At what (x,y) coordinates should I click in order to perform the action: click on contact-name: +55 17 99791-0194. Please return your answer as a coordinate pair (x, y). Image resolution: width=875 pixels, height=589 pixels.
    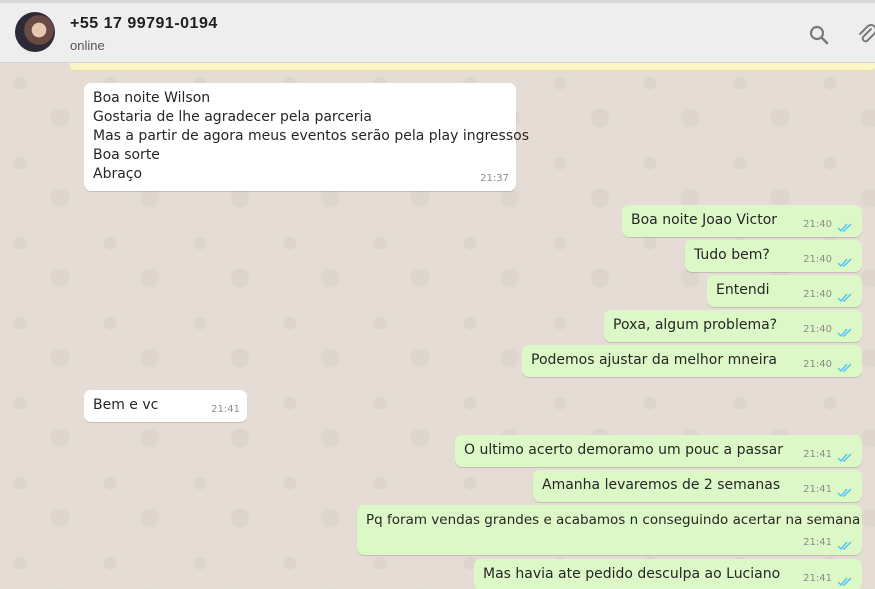
    Looking at the image, I should click on (144, 24).